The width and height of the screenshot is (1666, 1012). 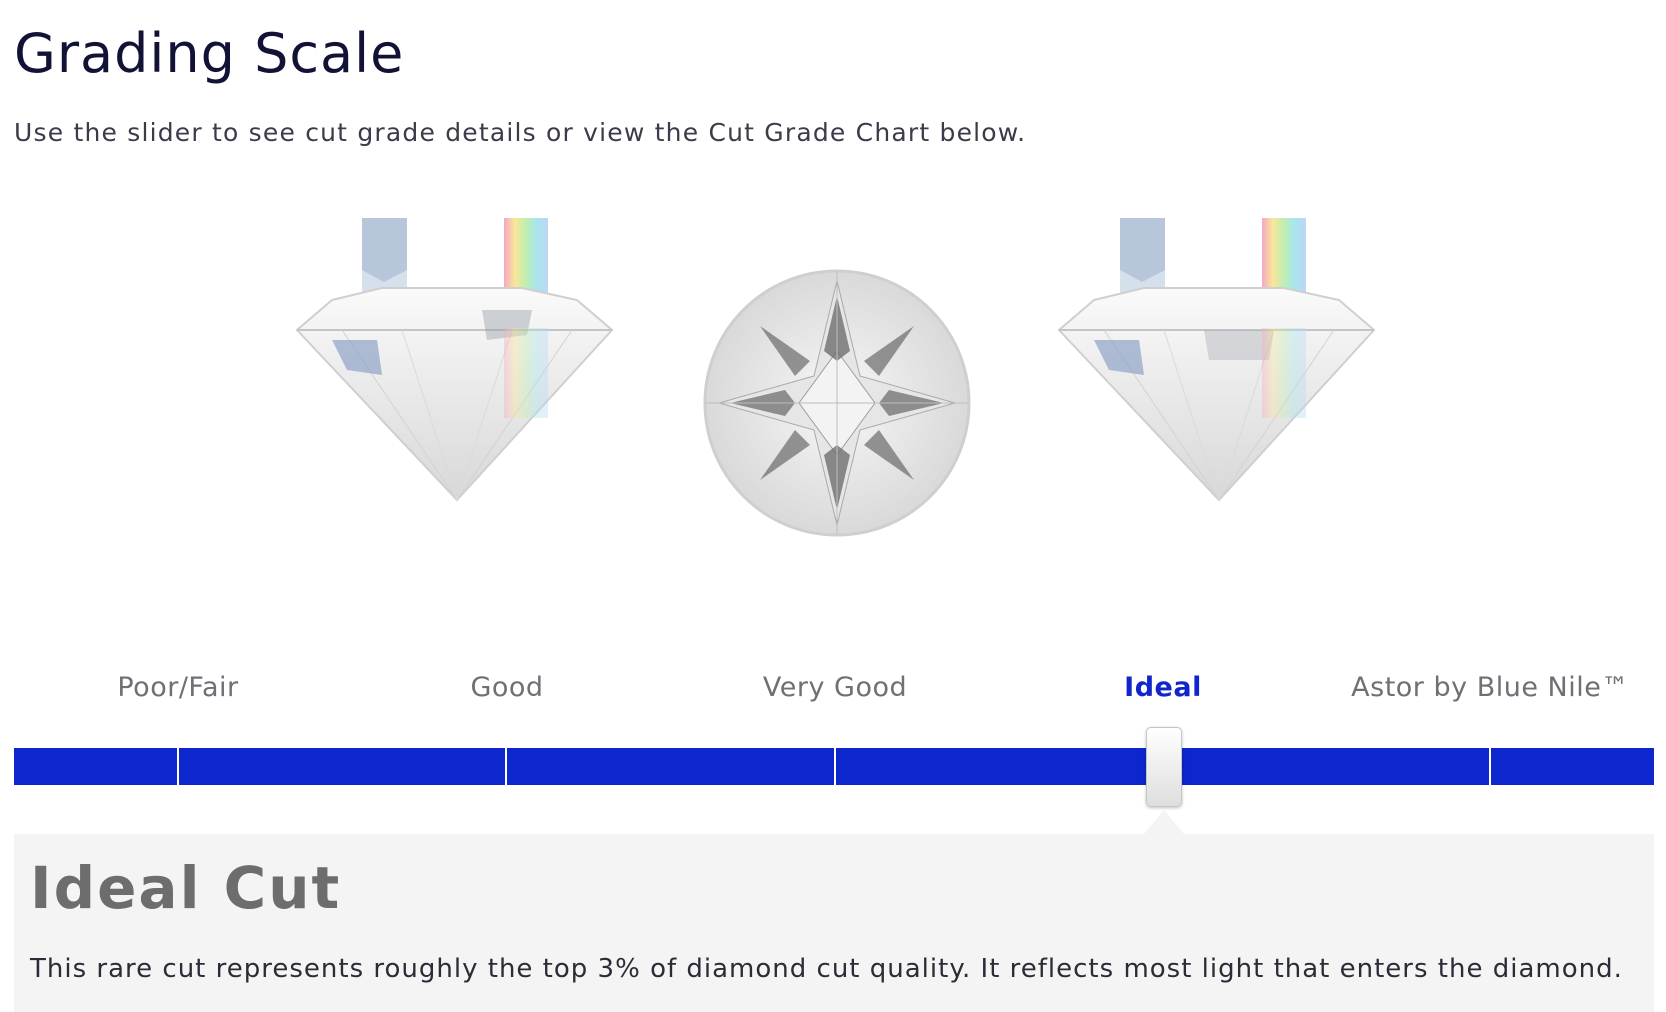 What do you see at coordinates (835, 687) in the screenshot?
I see `grade-label-very-good: Very Good` at bounding box center [835, 687].